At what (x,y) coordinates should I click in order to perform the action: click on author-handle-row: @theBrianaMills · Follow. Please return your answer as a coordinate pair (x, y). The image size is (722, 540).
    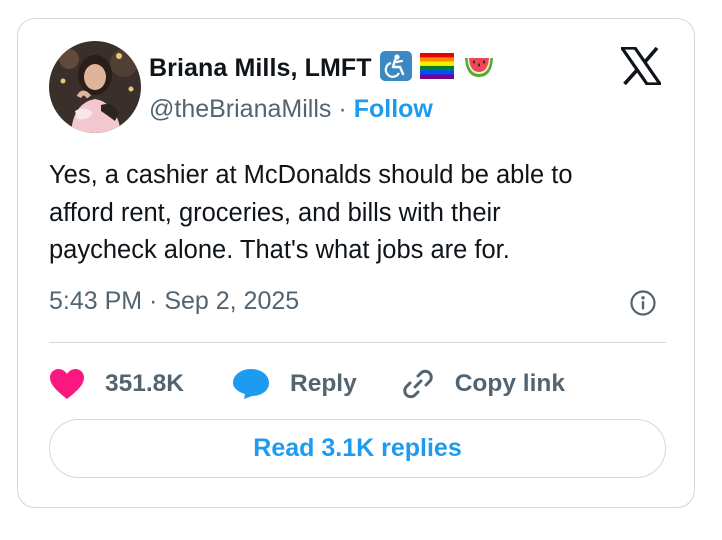
    Looking at the image, I should click on (291, 109).